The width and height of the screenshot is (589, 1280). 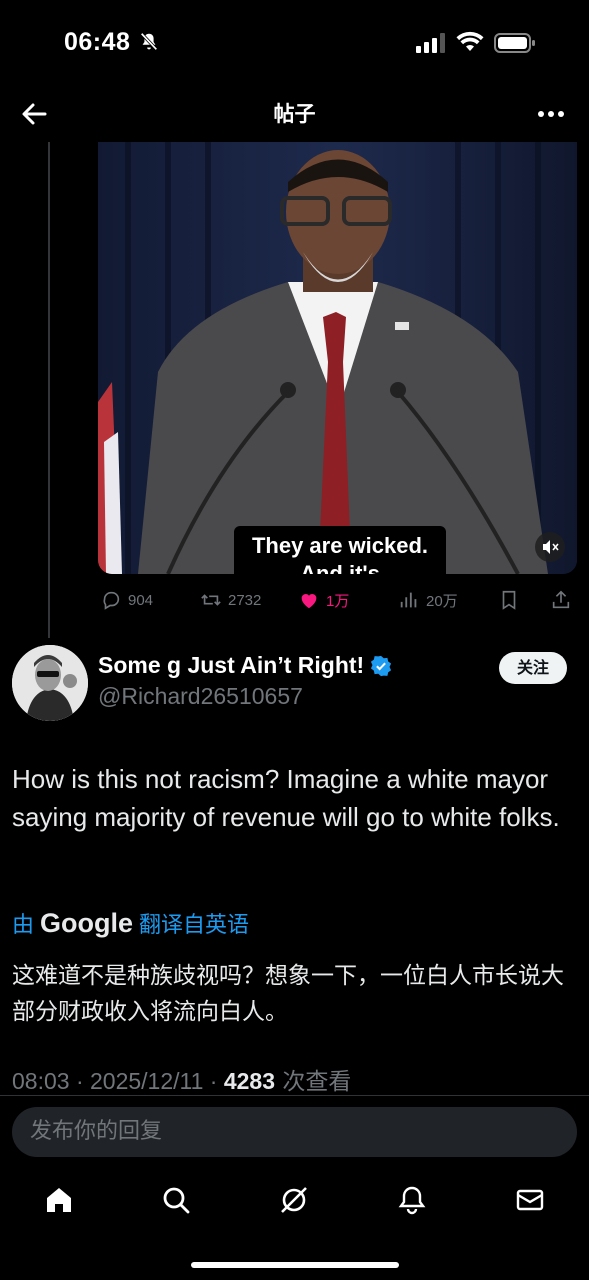 I want to click on repost-action: 2732, so click(x=230, y=600).